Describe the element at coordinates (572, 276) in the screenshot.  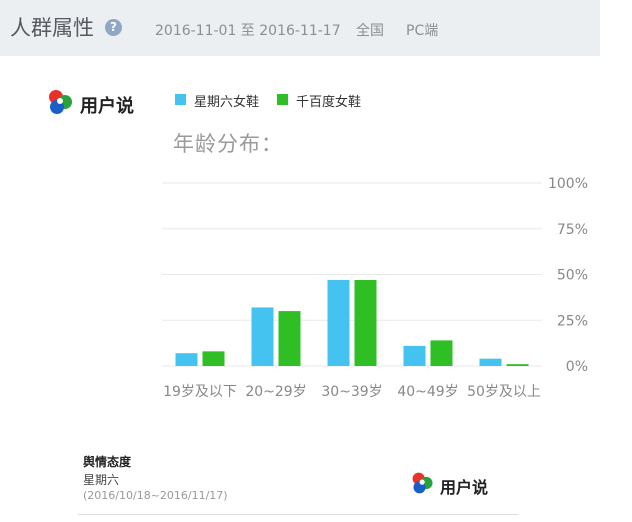
I see `y-tick-label: 50%` at that location.